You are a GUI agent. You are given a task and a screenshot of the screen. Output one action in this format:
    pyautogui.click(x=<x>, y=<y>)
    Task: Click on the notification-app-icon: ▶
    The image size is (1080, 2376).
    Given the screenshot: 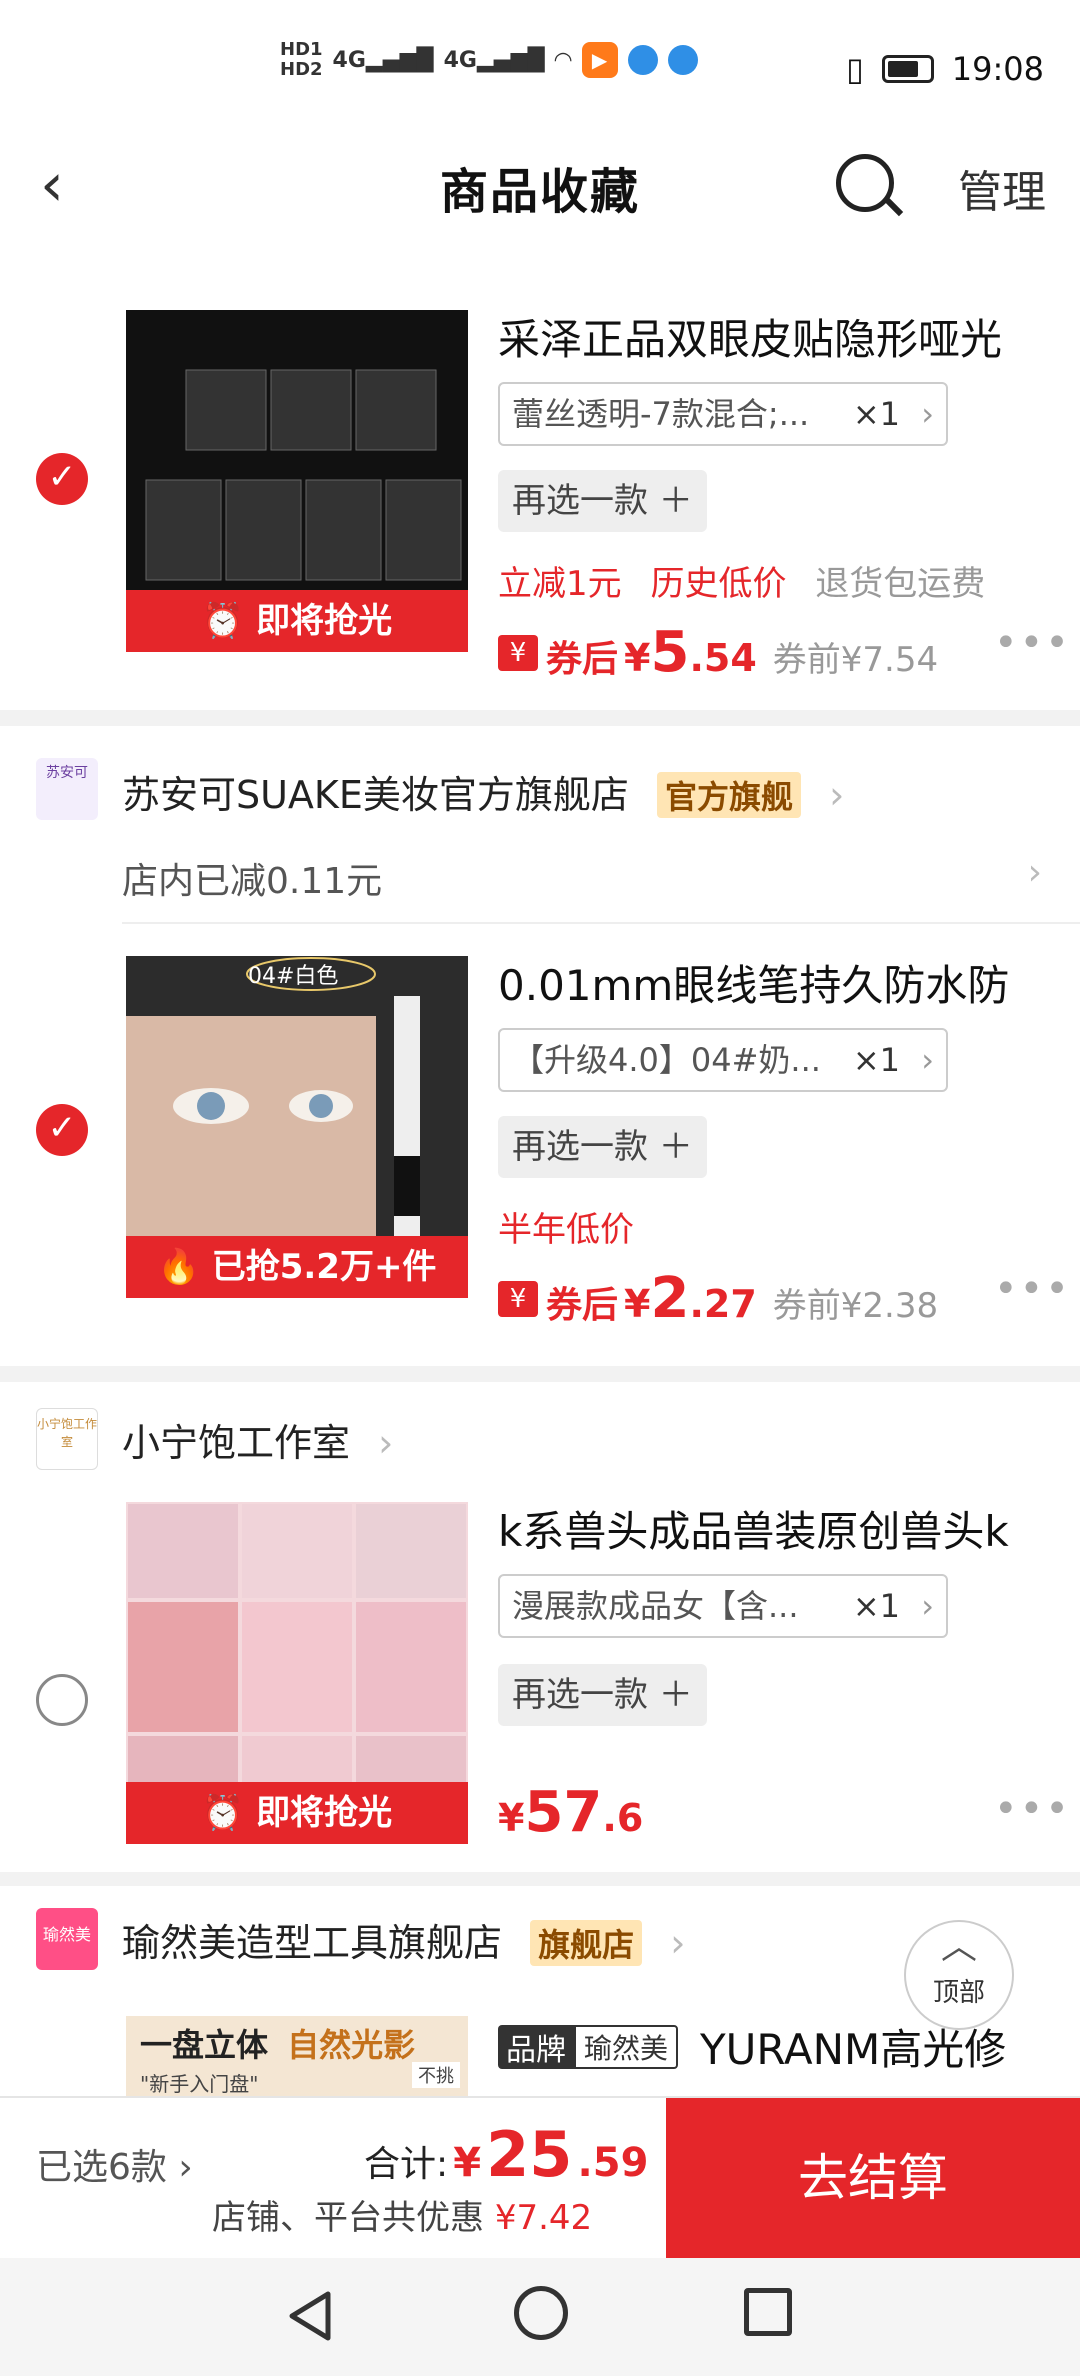 What is the action you would take?
    pyautogui.click(x=599, y=60)
    